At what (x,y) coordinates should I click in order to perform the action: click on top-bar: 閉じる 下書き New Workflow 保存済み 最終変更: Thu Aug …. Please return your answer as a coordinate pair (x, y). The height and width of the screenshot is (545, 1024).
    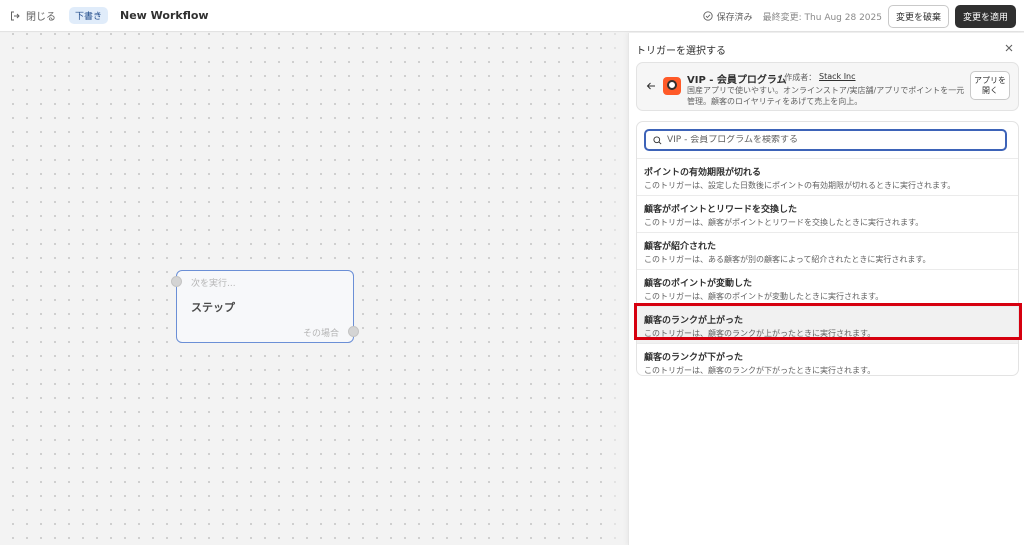
    Looking at the image, I should click on (512, 16).